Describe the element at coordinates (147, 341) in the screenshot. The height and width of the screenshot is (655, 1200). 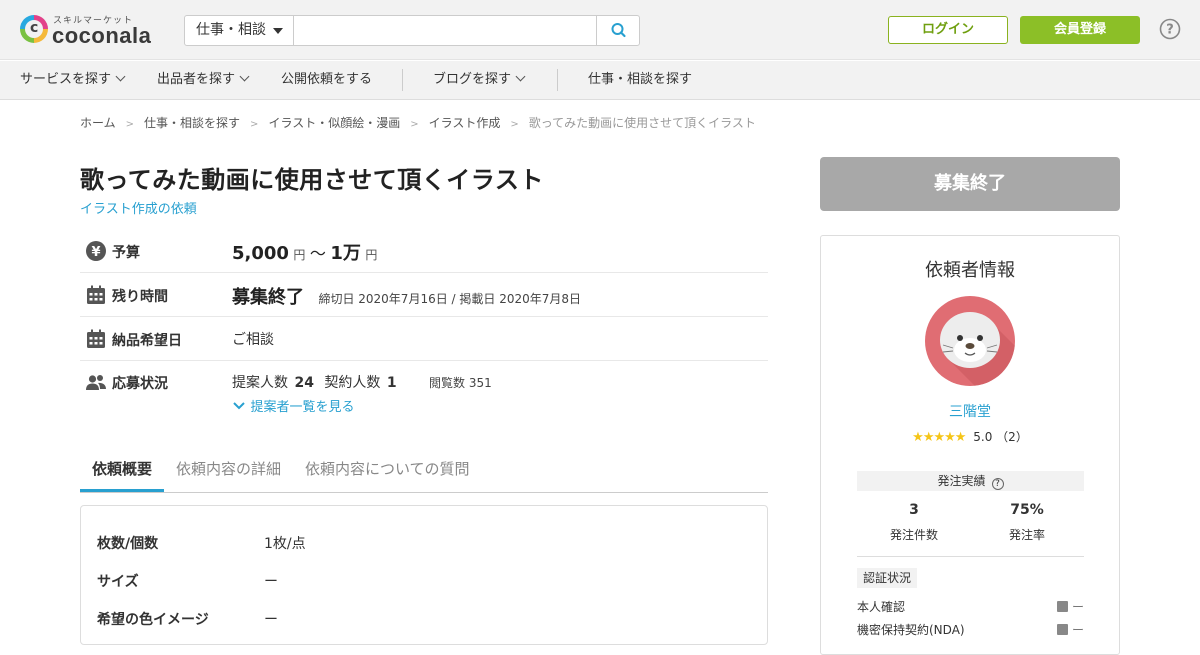
I see `delivery-label: 納品希望日` at that location.